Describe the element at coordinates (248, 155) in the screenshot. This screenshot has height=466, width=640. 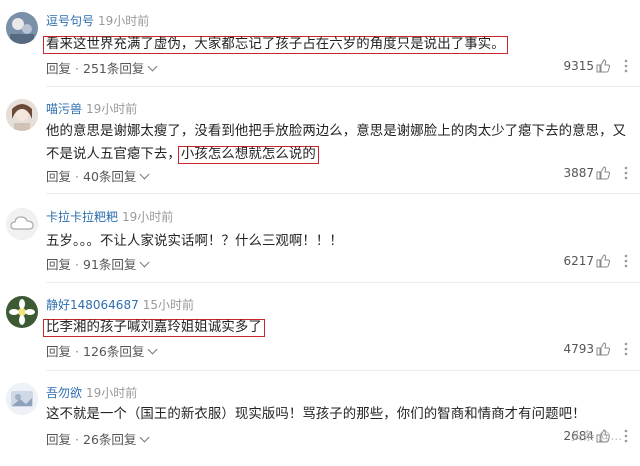
I see `highlighted-text: 小孩怎么想就怎么说的` at that location.